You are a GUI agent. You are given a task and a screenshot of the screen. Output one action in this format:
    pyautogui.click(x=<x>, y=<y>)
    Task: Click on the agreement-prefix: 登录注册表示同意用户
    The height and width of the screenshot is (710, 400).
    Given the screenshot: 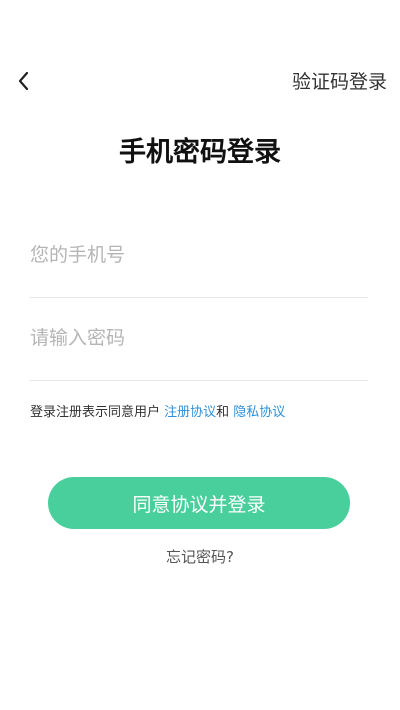 What is the action you would take?
    pyautogui.click(x=97, y=412)
    